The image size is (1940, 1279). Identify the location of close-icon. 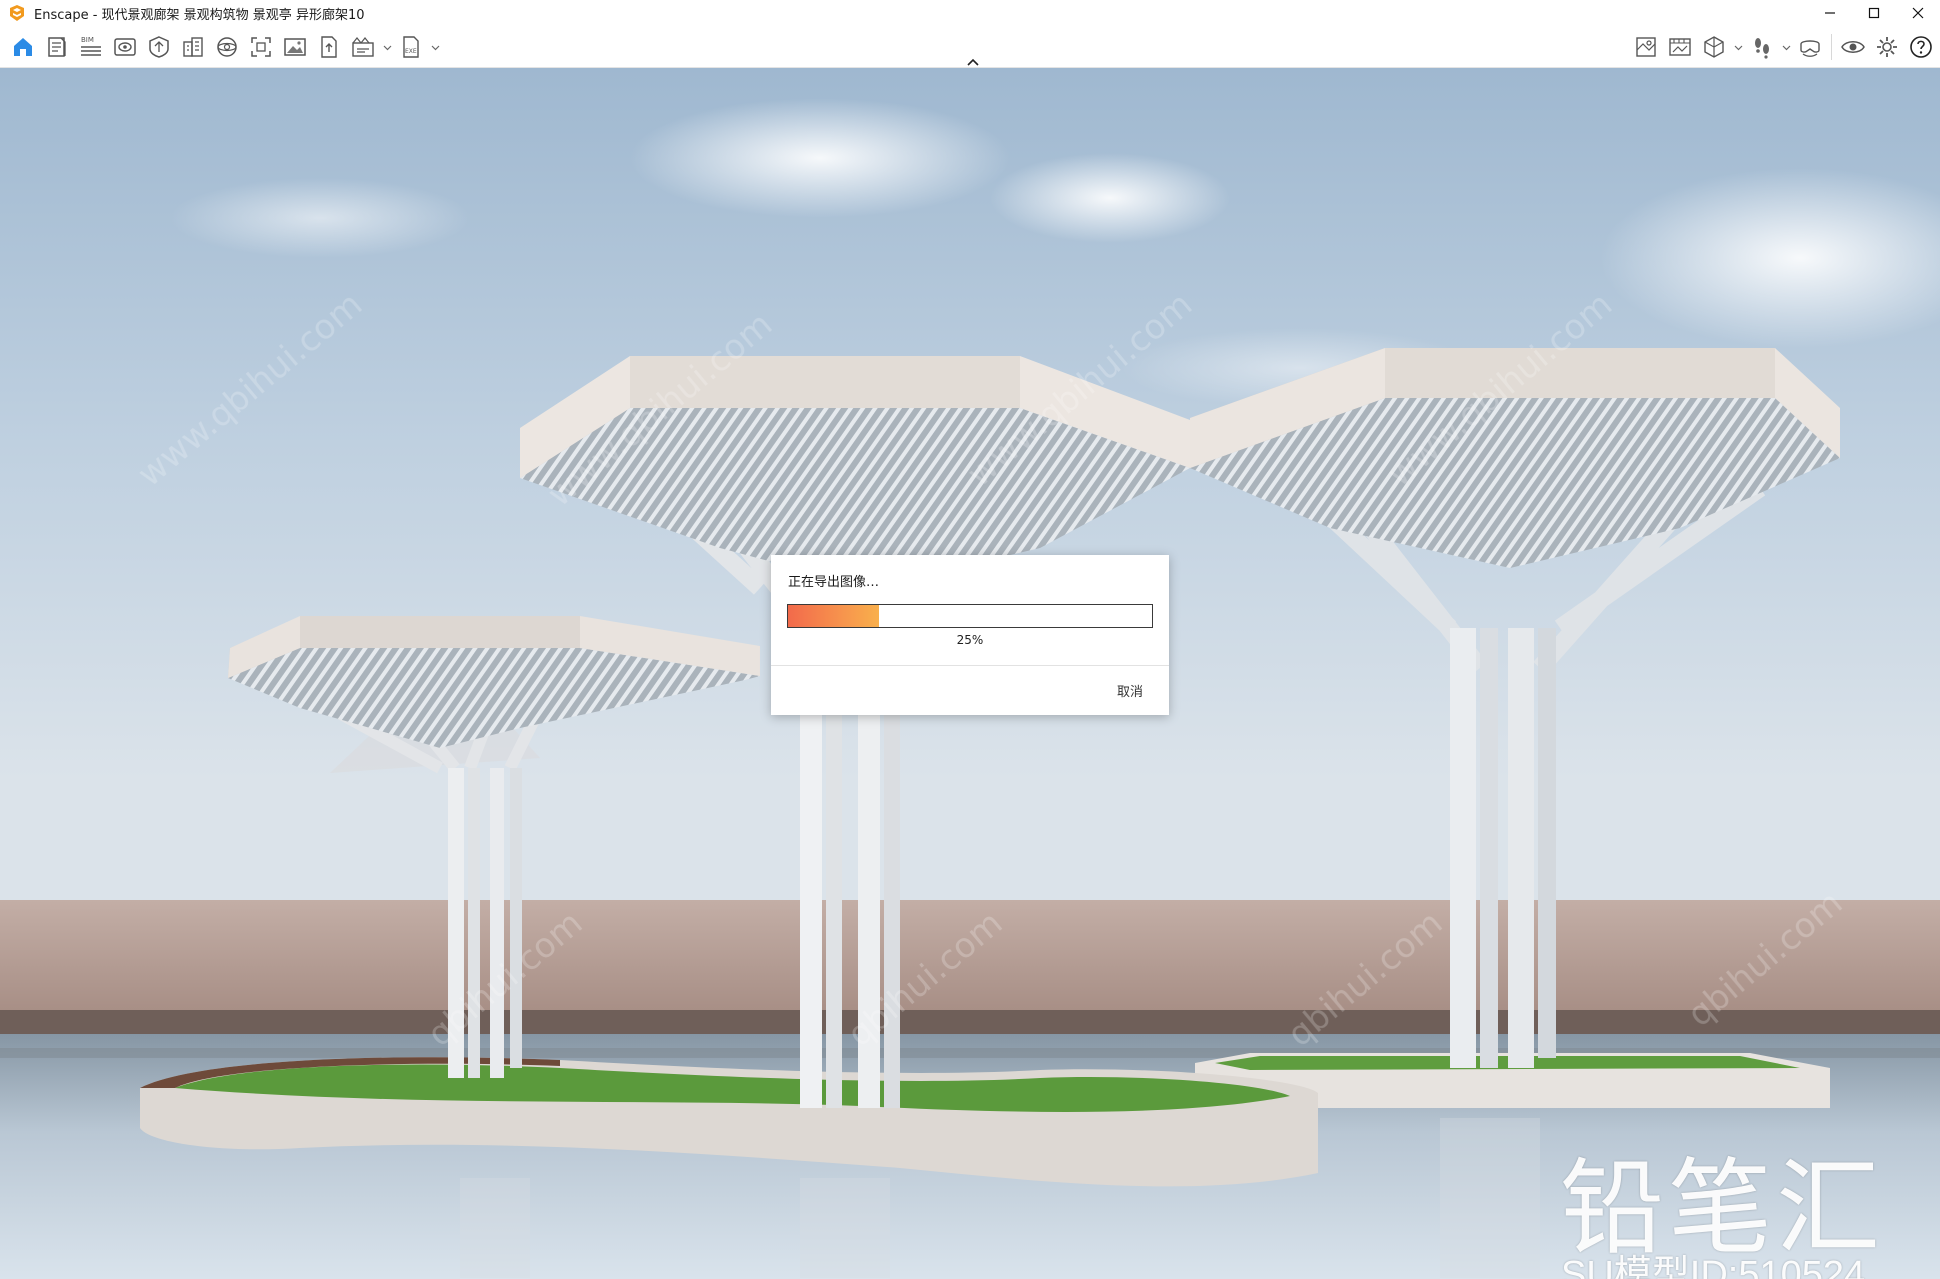
(1918, 13).